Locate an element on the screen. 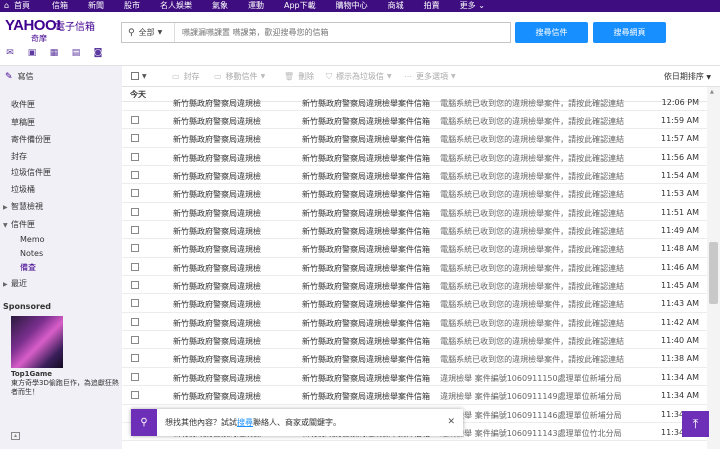  scrollbar: ▲ is located at coordinates (713, 268).